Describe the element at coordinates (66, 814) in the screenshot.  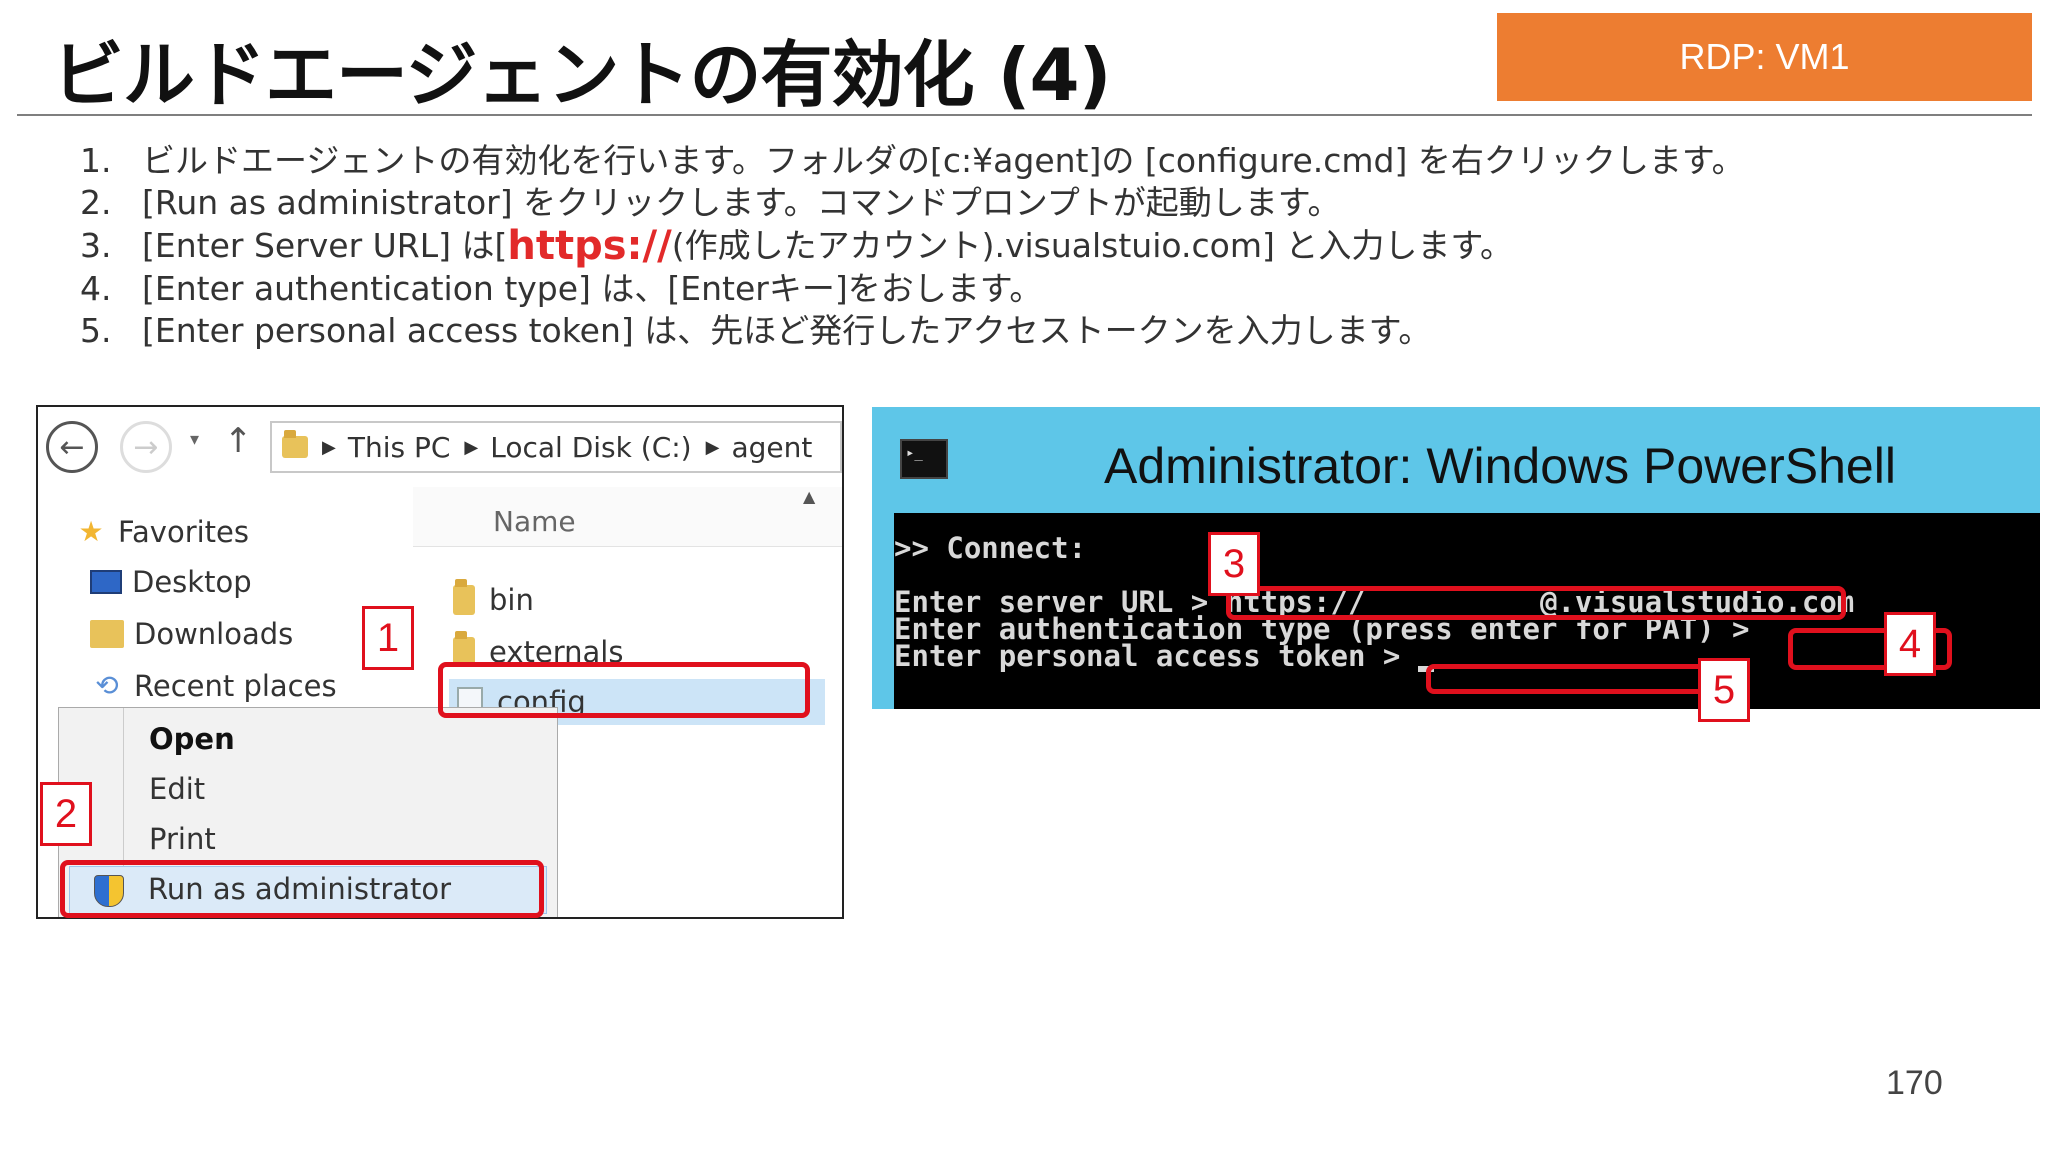
I see `callout-number-2: 2` at that location.